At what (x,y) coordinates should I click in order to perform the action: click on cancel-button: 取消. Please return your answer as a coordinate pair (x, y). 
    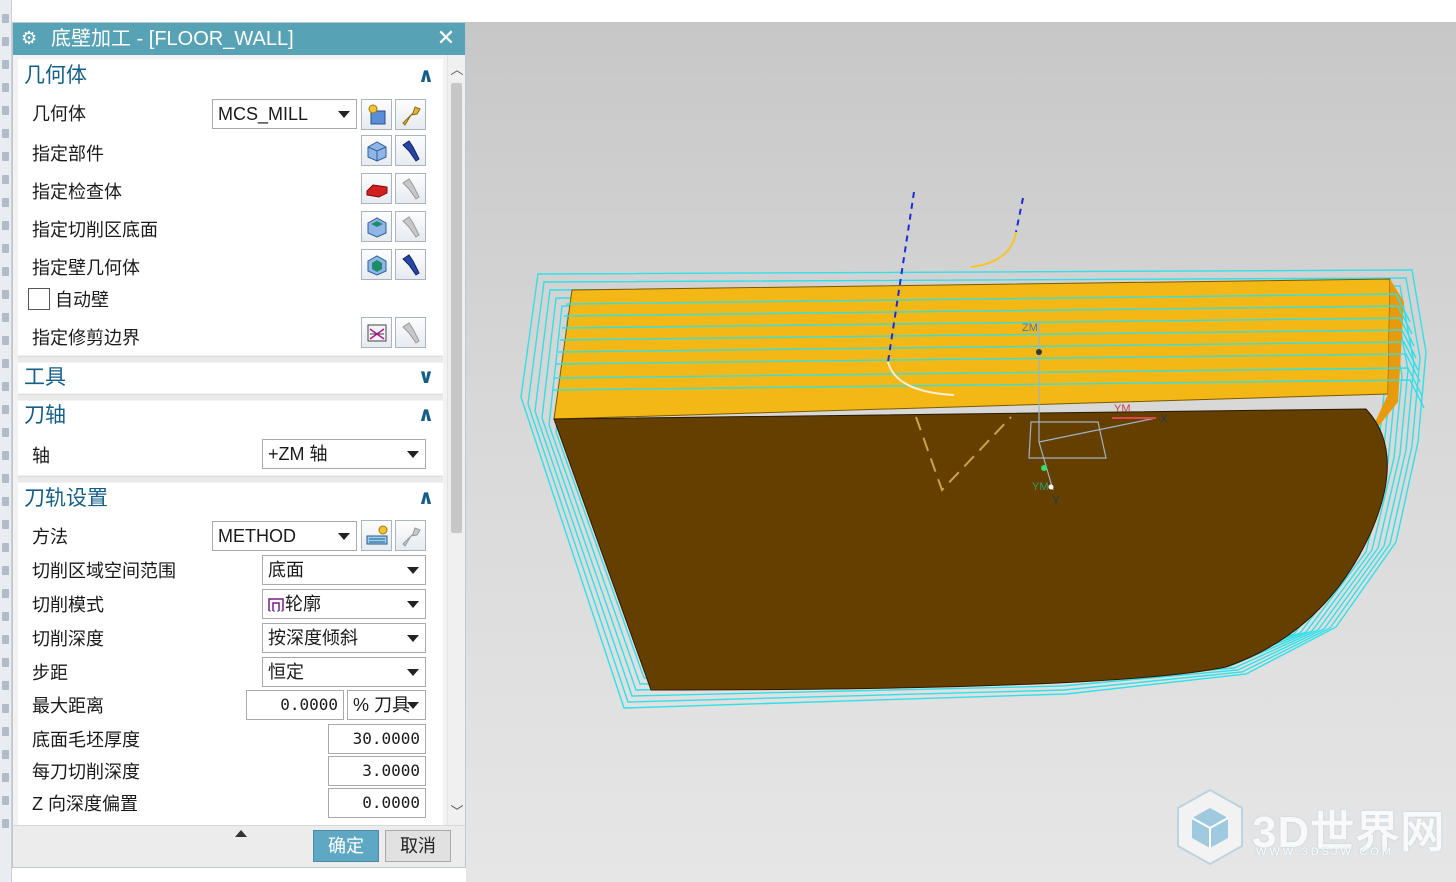
    Looking at the image, I should click on (418, 846).